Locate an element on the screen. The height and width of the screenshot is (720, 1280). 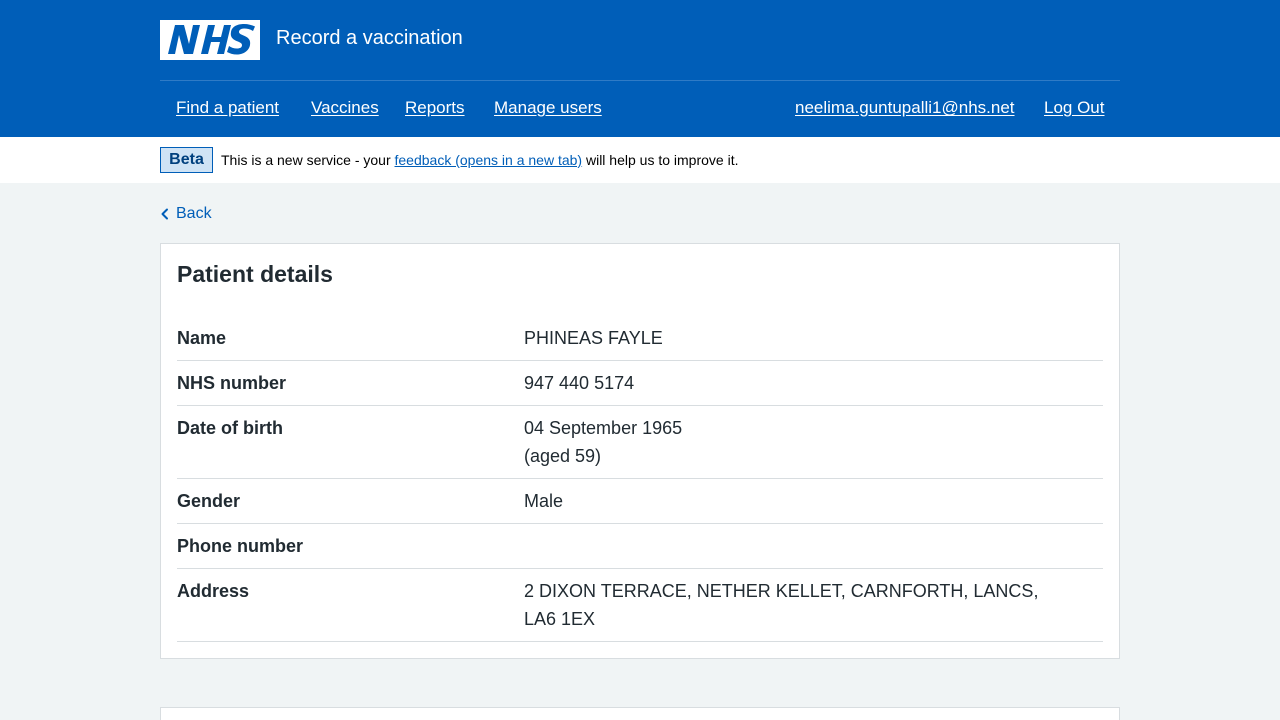
chevron-left-icon is located at coordinates (164, 214).